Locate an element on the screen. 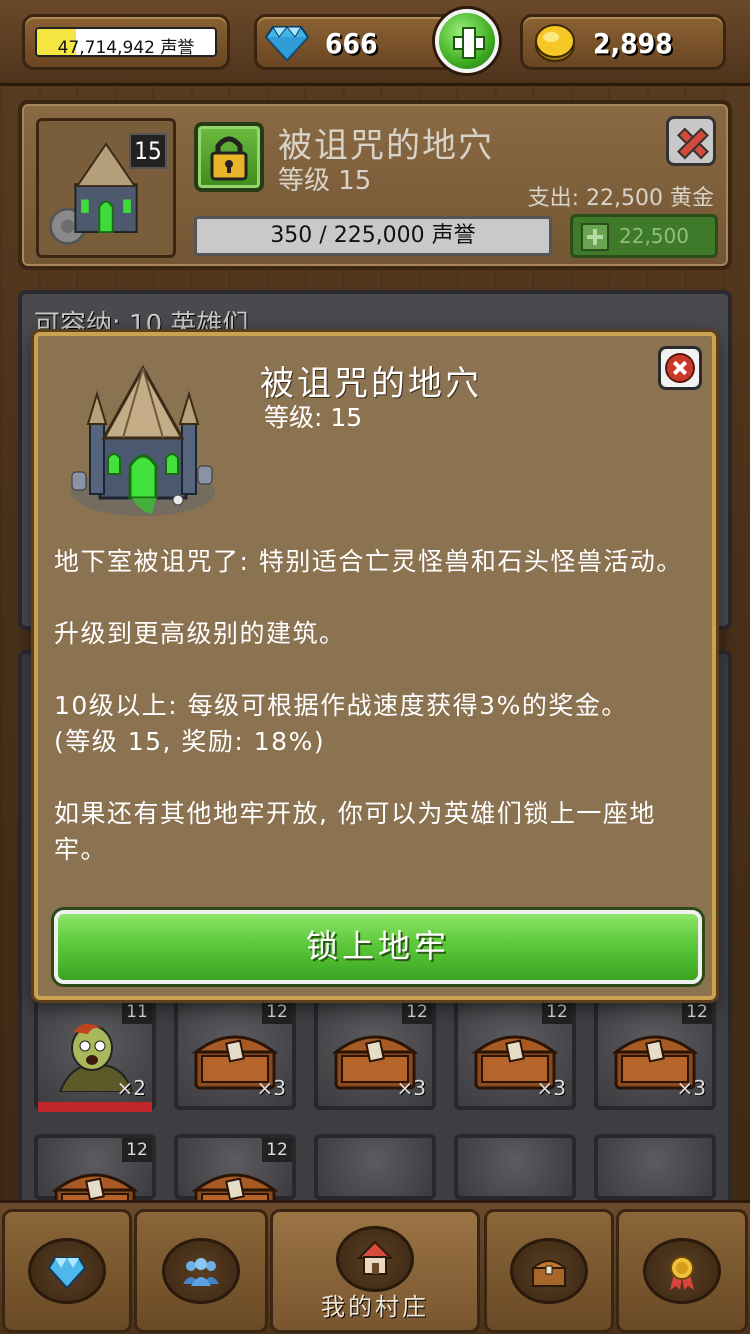  treasure-chest-icon is located at coordinates (549, 1273).